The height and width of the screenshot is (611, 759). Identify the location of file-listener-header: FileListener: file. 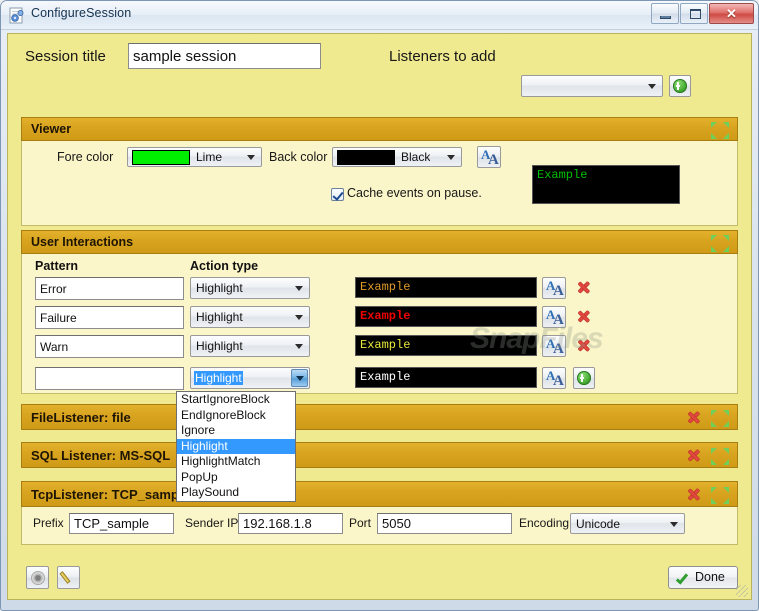
(379, 417).